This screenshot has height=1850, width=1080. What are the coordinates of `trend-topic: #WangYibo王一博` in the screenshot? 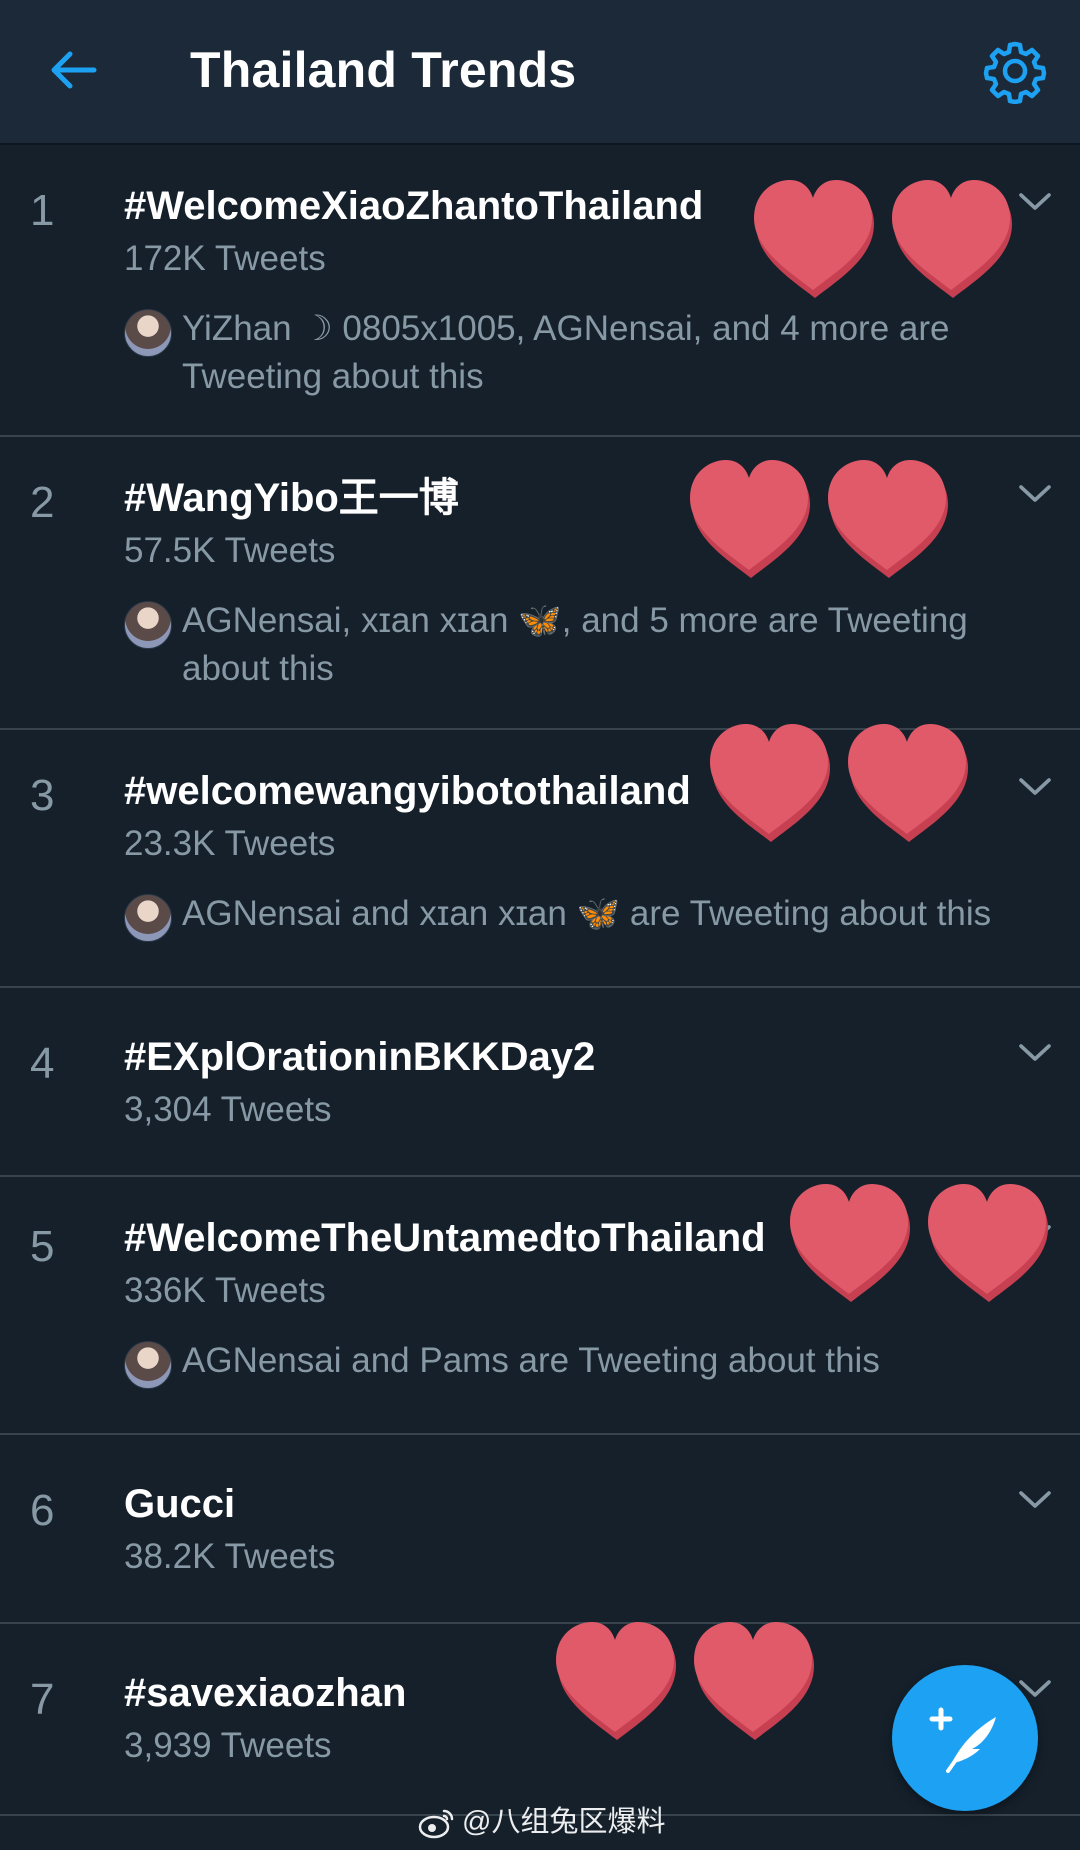 It's located at (291, 498).